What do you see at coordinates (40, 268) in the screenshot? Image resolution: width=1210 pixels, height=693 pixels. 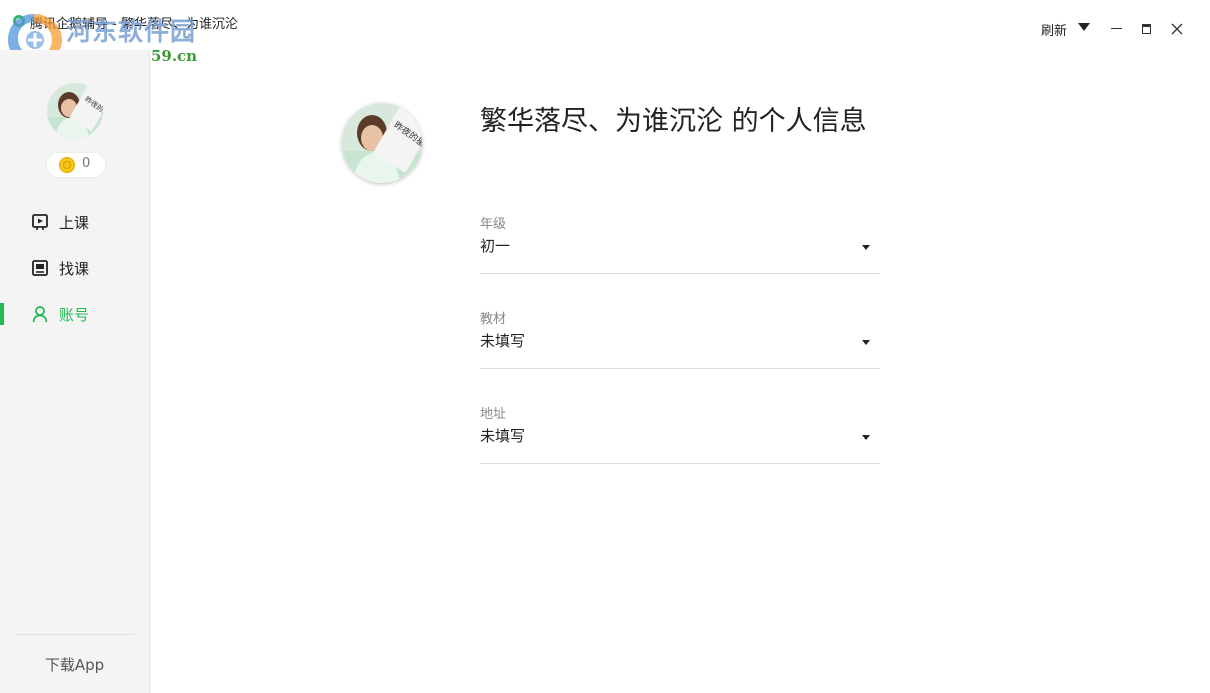 I see `browse-icon` at bounding box center [40, 268].